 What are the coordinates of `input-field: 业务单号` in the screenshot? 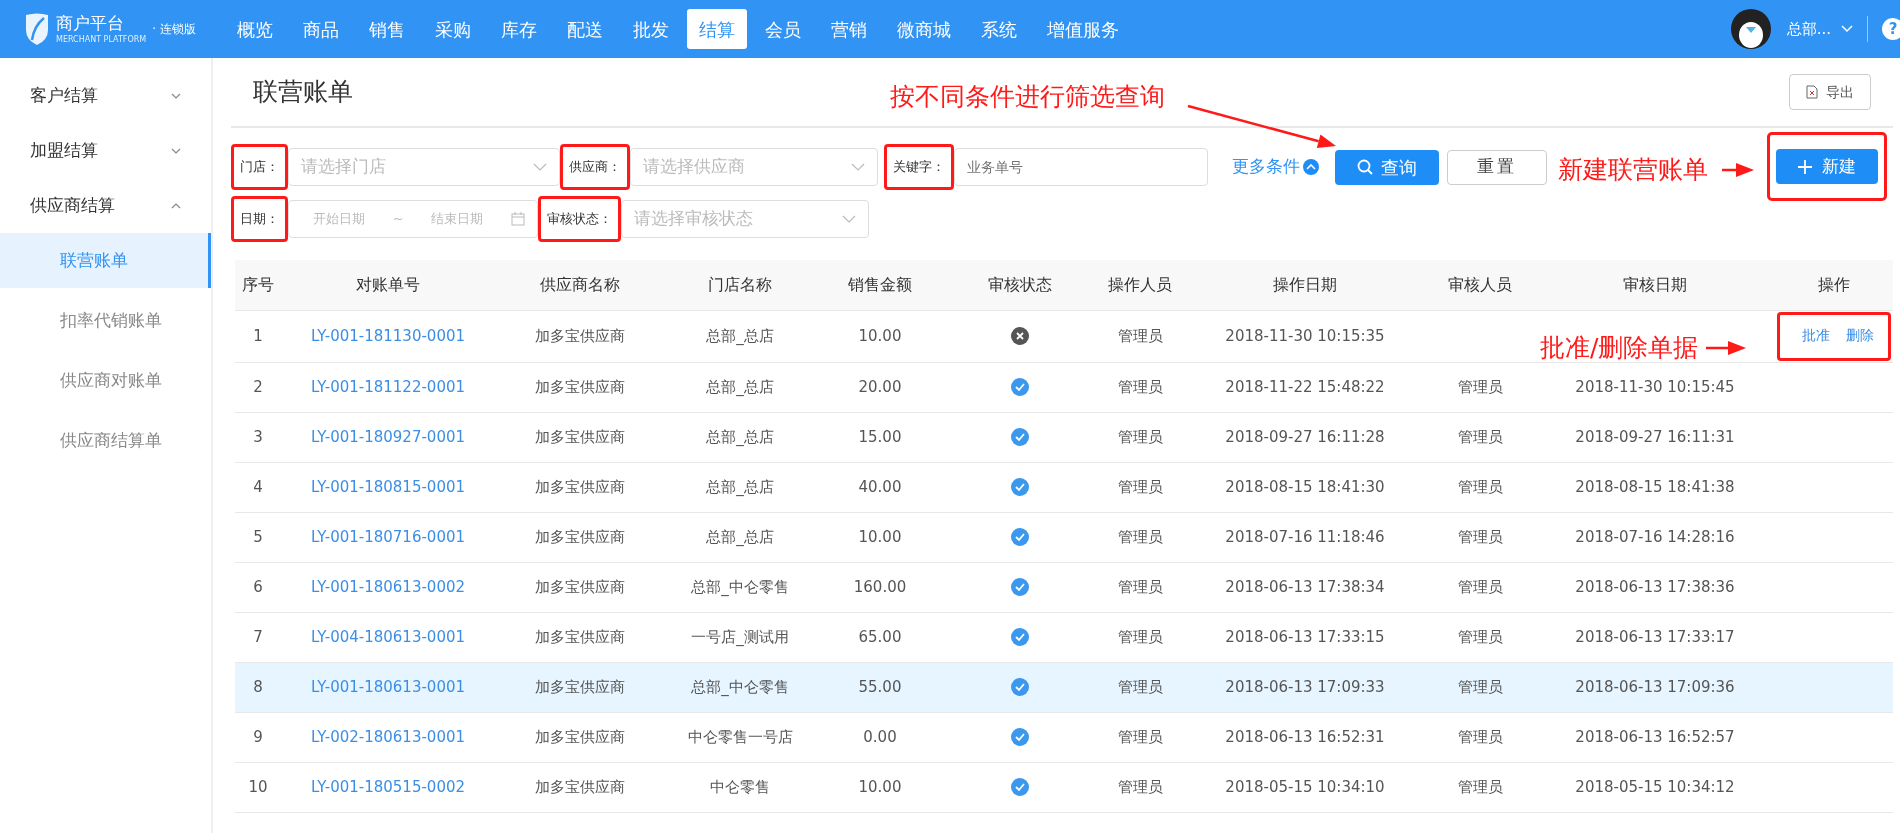 It's located at (1081, 167).